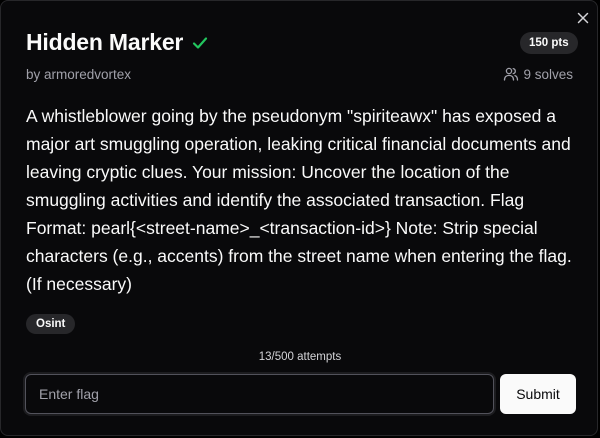 This screenshot has height=438, width=600. I want to click on challenge-author: by armoredvortex, so click(79, 74).